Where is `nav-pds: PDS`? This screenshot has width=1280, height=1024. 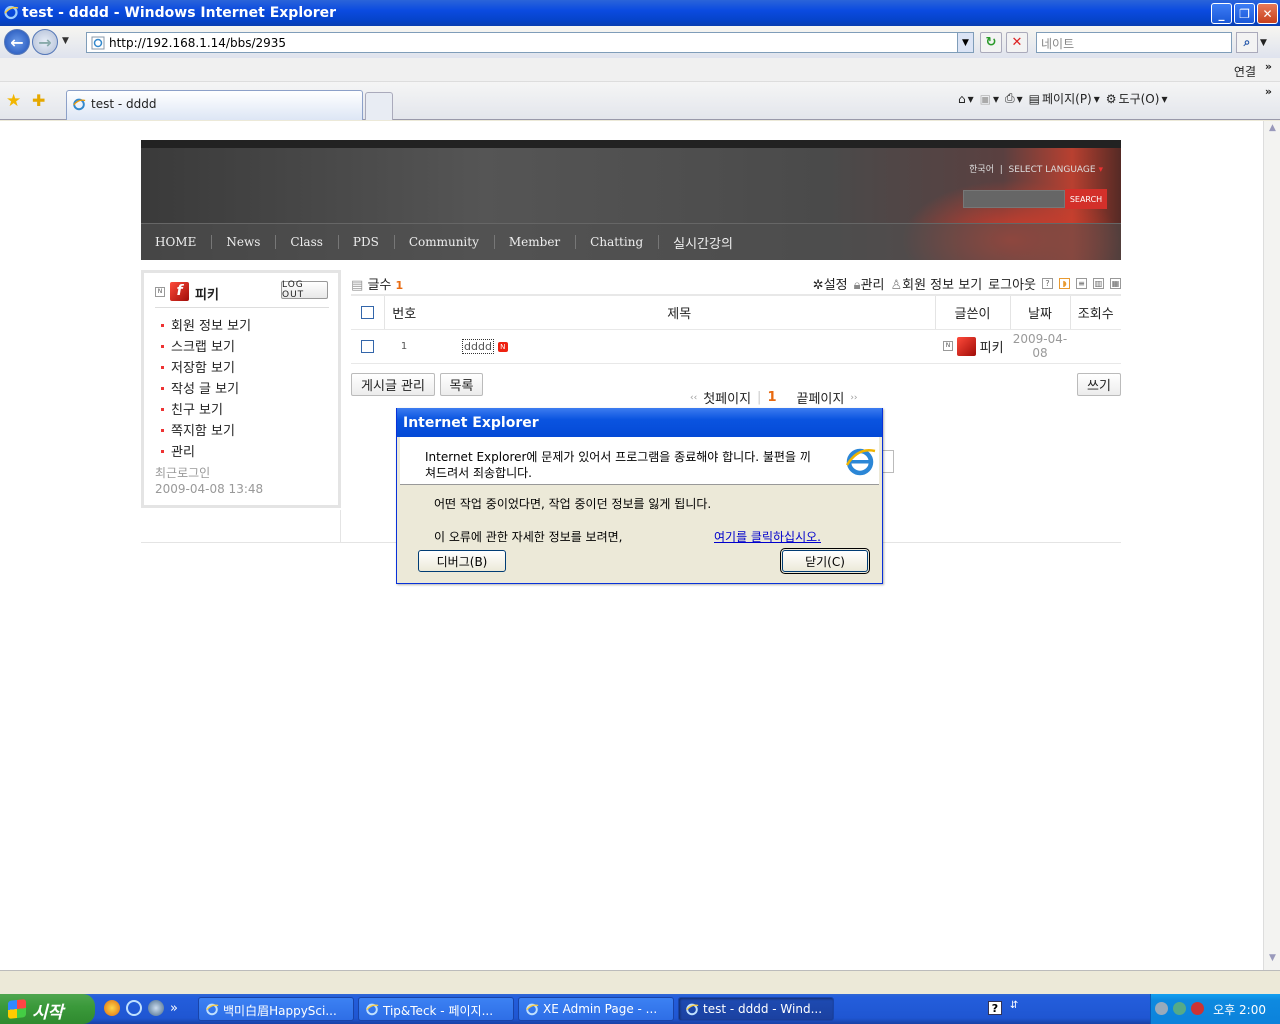 nav-pds: PDS is located at coordinates (374, 242).